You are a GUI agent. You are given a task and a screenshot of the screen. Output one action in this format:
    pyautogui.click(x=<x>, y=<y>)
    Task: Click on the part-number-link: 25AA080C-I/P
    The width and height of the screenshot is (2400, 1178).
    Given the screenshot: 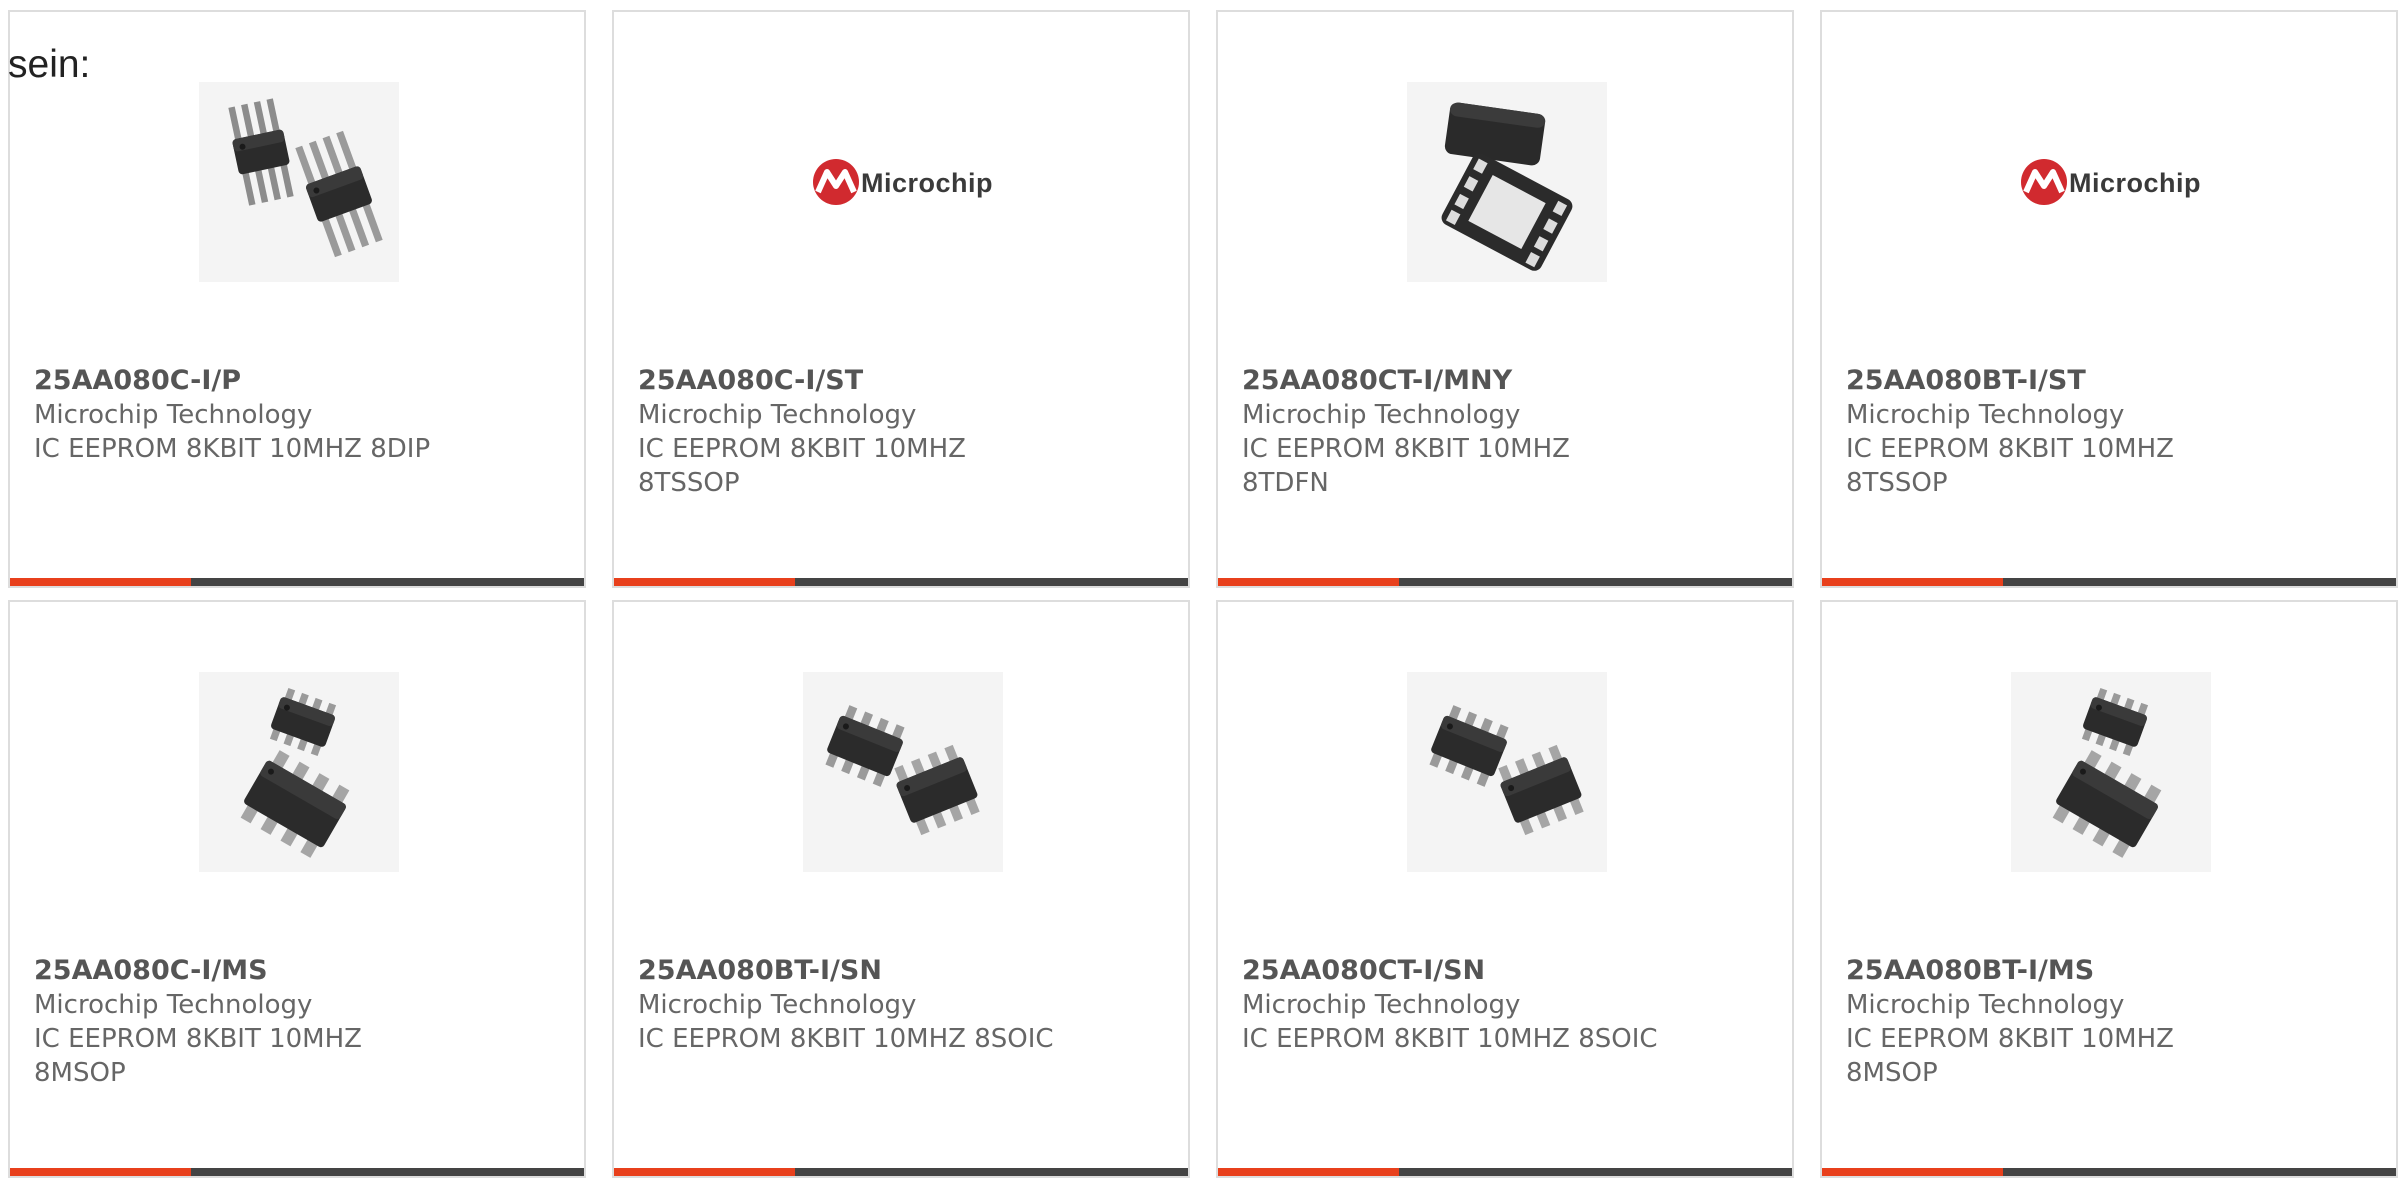 What is the action you would take?
    pyautogui.click(x=289, y=381)
    